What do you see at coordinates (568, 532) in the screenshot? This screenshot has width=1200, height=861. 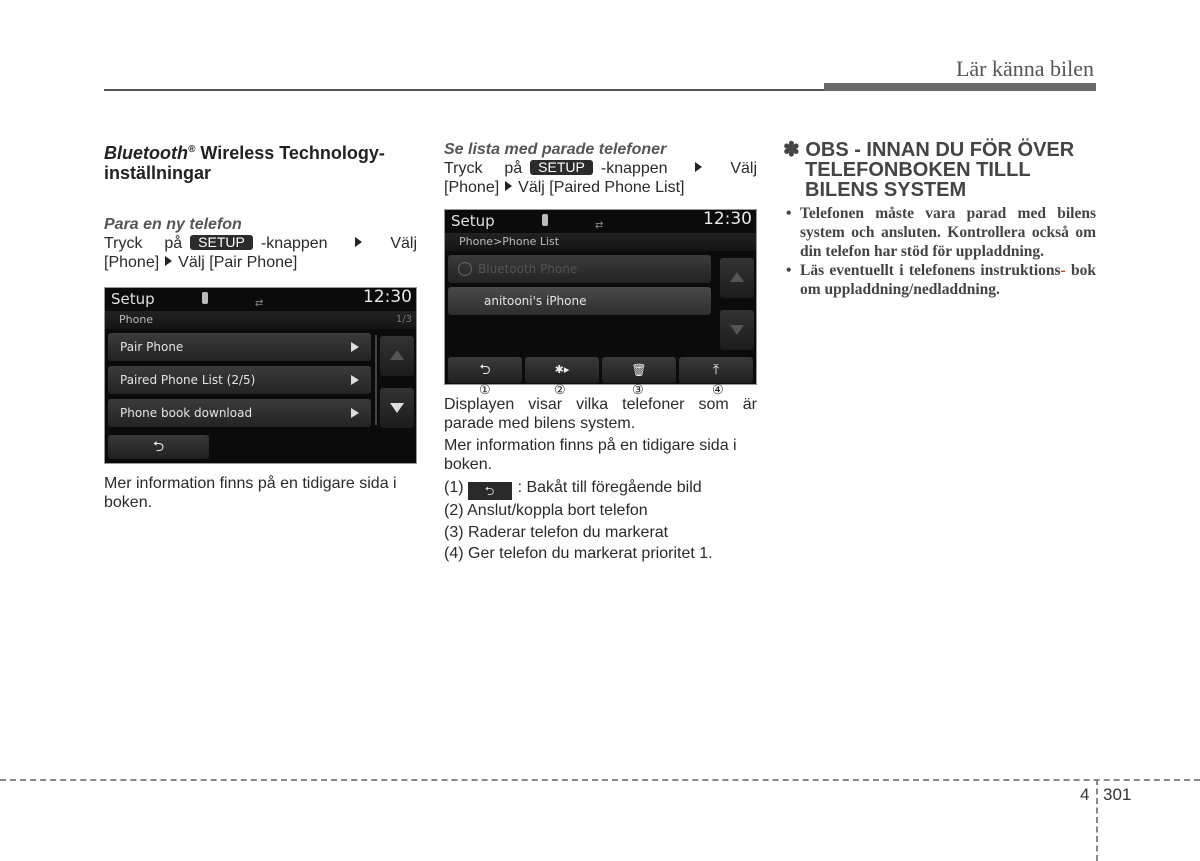 I see `legend-text: Raderar telefon du markerat` at bounding box center [568, 532].